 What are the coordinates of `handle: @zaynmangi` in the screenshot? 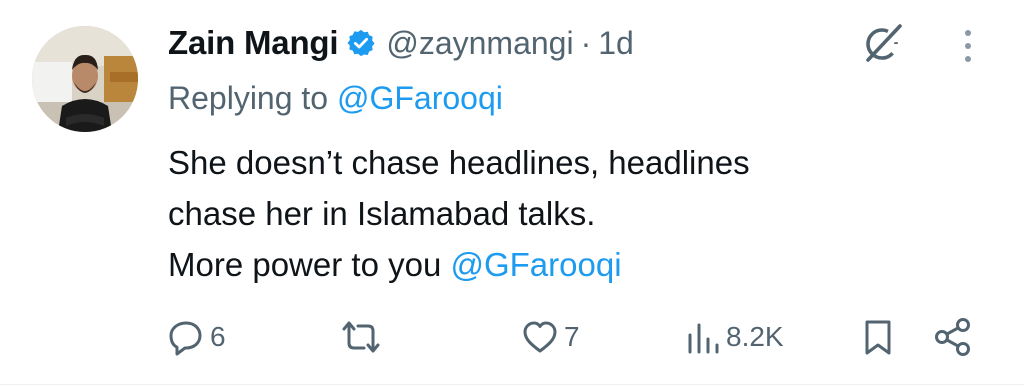 It's located at (479, 43).